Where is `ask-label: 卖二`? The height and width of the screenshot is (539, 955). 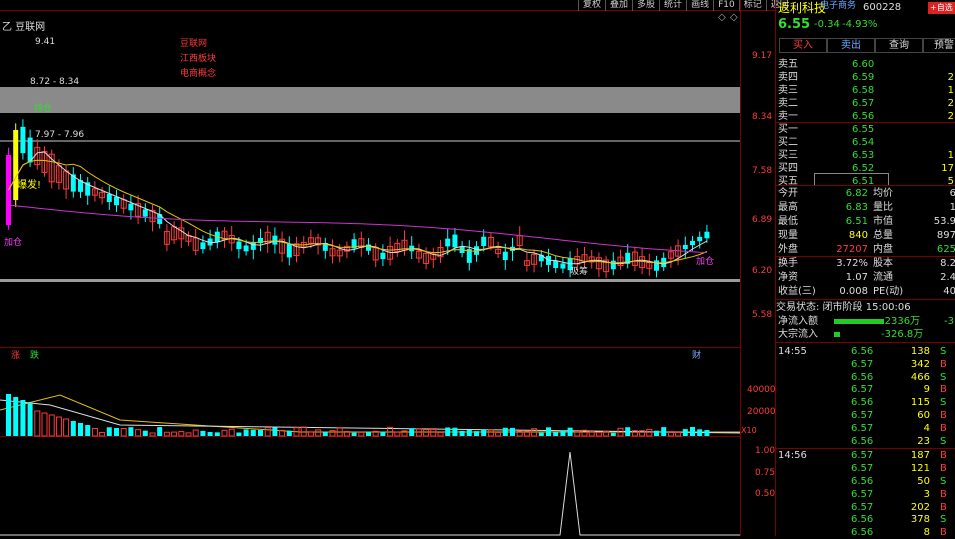
ask-label: 卖二 is located at coordinates (788, 103).